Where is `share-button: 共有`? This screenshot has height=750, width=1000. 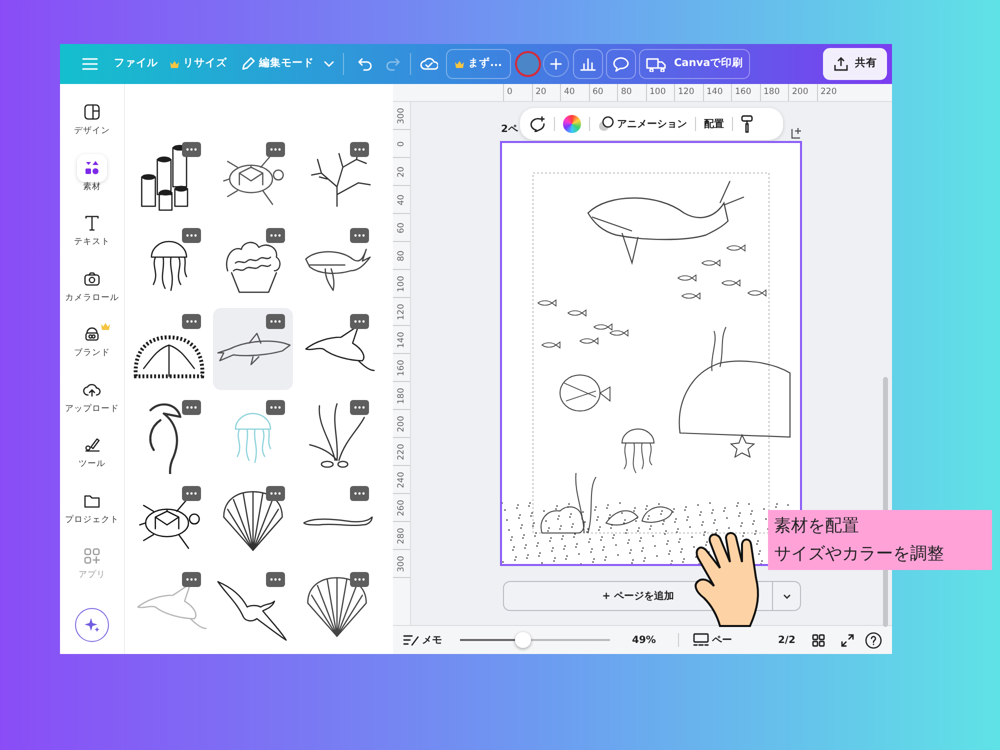
share-button: 共有 is located at coordinates (855, 64).